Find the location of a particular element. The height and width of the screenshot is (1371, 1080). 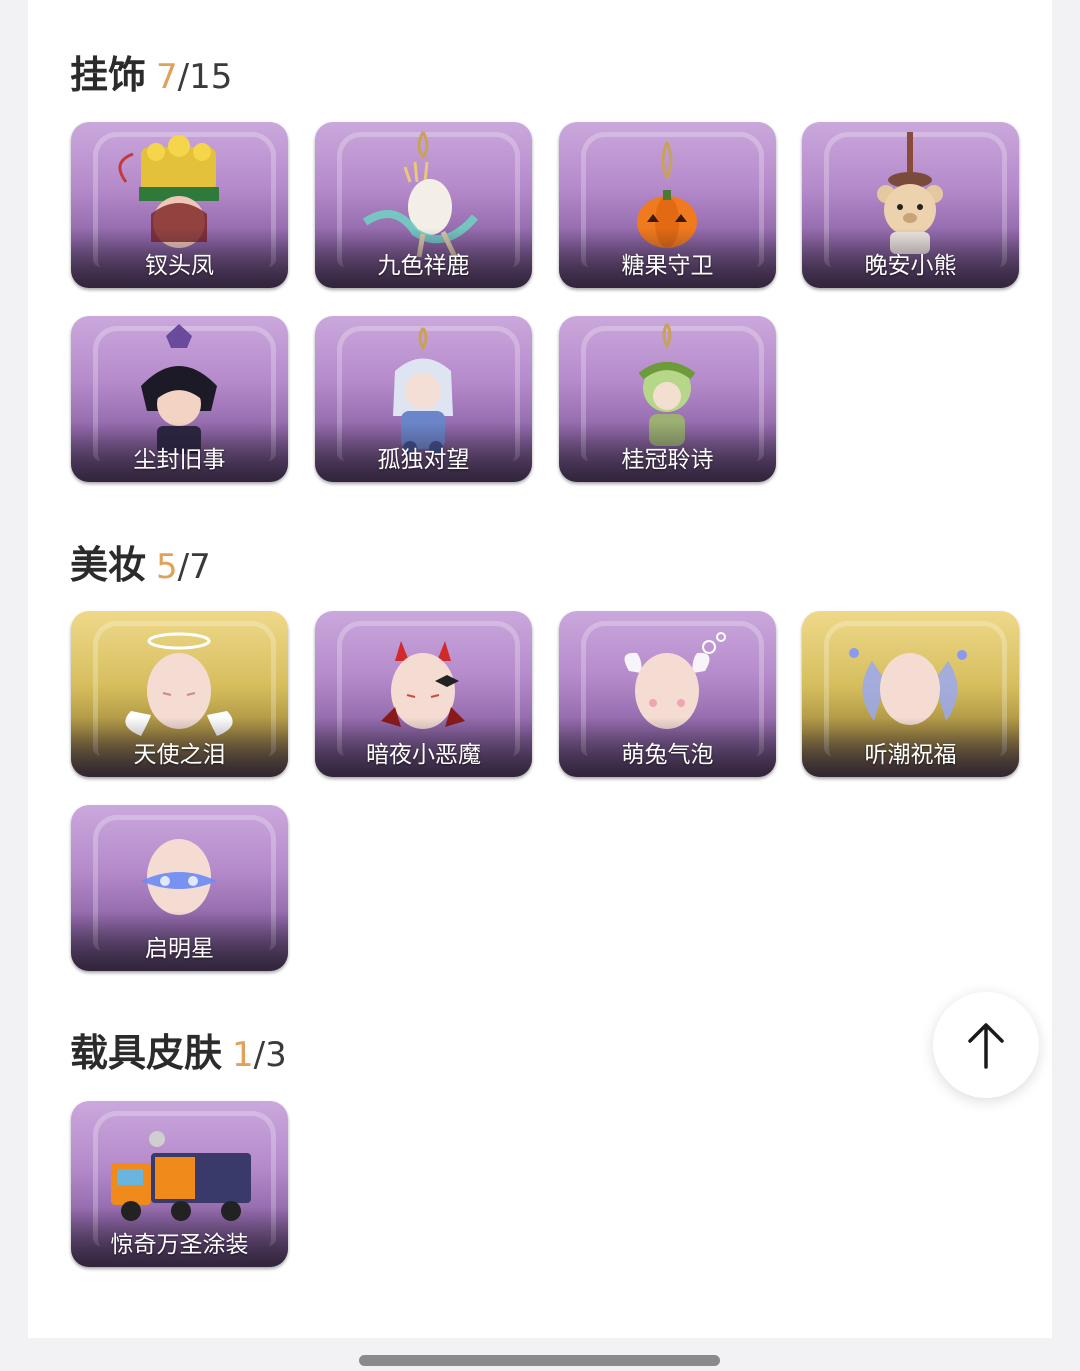

item-card-tide-blessing: 听潮祝福 is located at coordinates (910, 694).